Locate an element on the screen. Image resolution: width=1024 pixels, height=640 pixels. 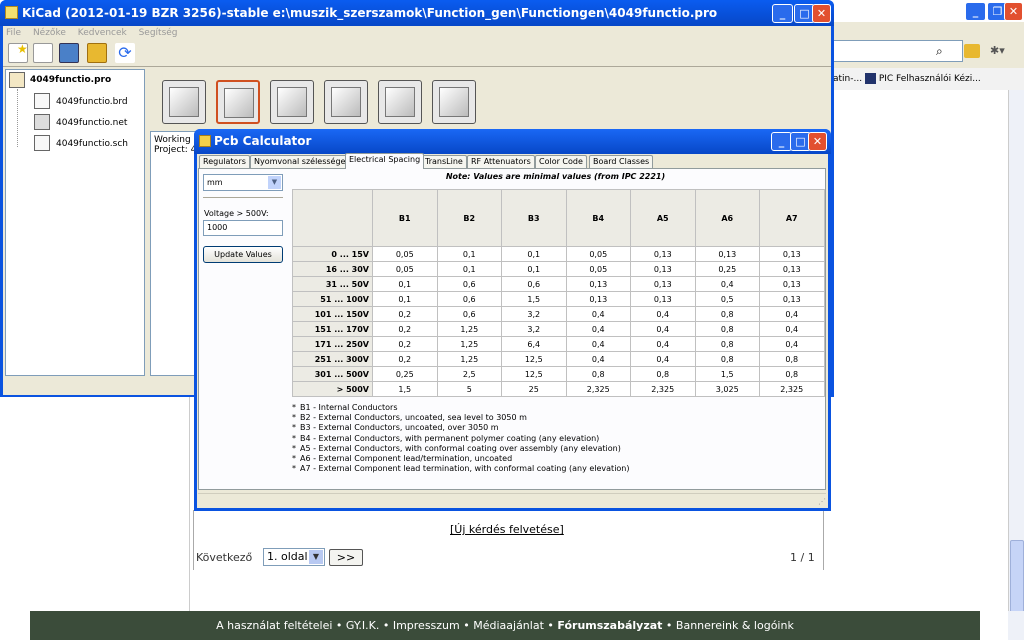
pcb-close-button: ✕ is located at coordinates (817, 141).